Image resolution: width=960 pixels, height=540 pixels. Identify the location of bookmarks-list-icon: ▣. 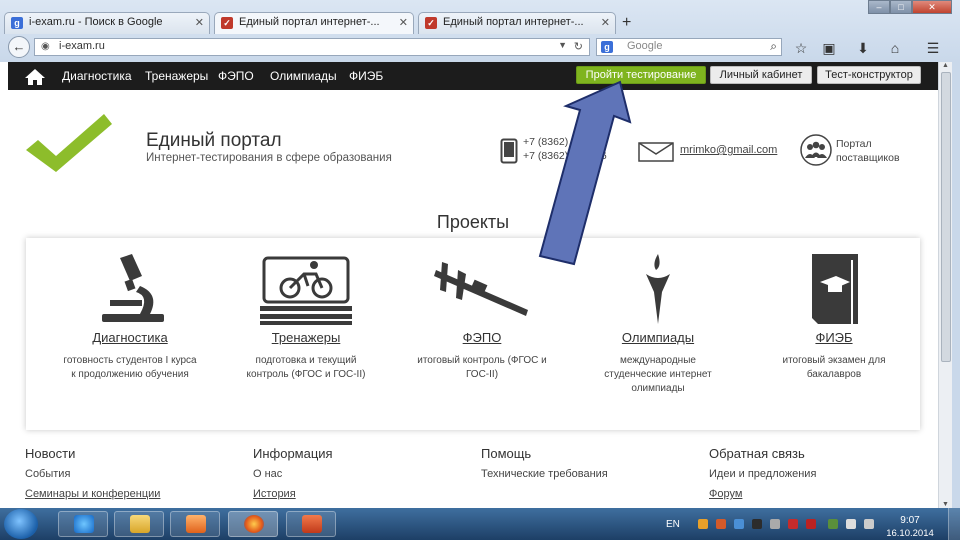
(829, 48).